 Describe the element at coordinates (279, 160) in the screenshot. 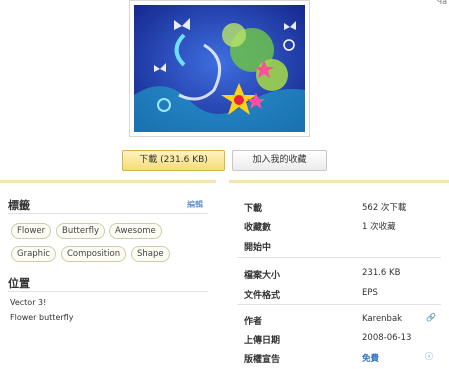

I see `add-to-favorites-button: 加入我的收藏` at that location.